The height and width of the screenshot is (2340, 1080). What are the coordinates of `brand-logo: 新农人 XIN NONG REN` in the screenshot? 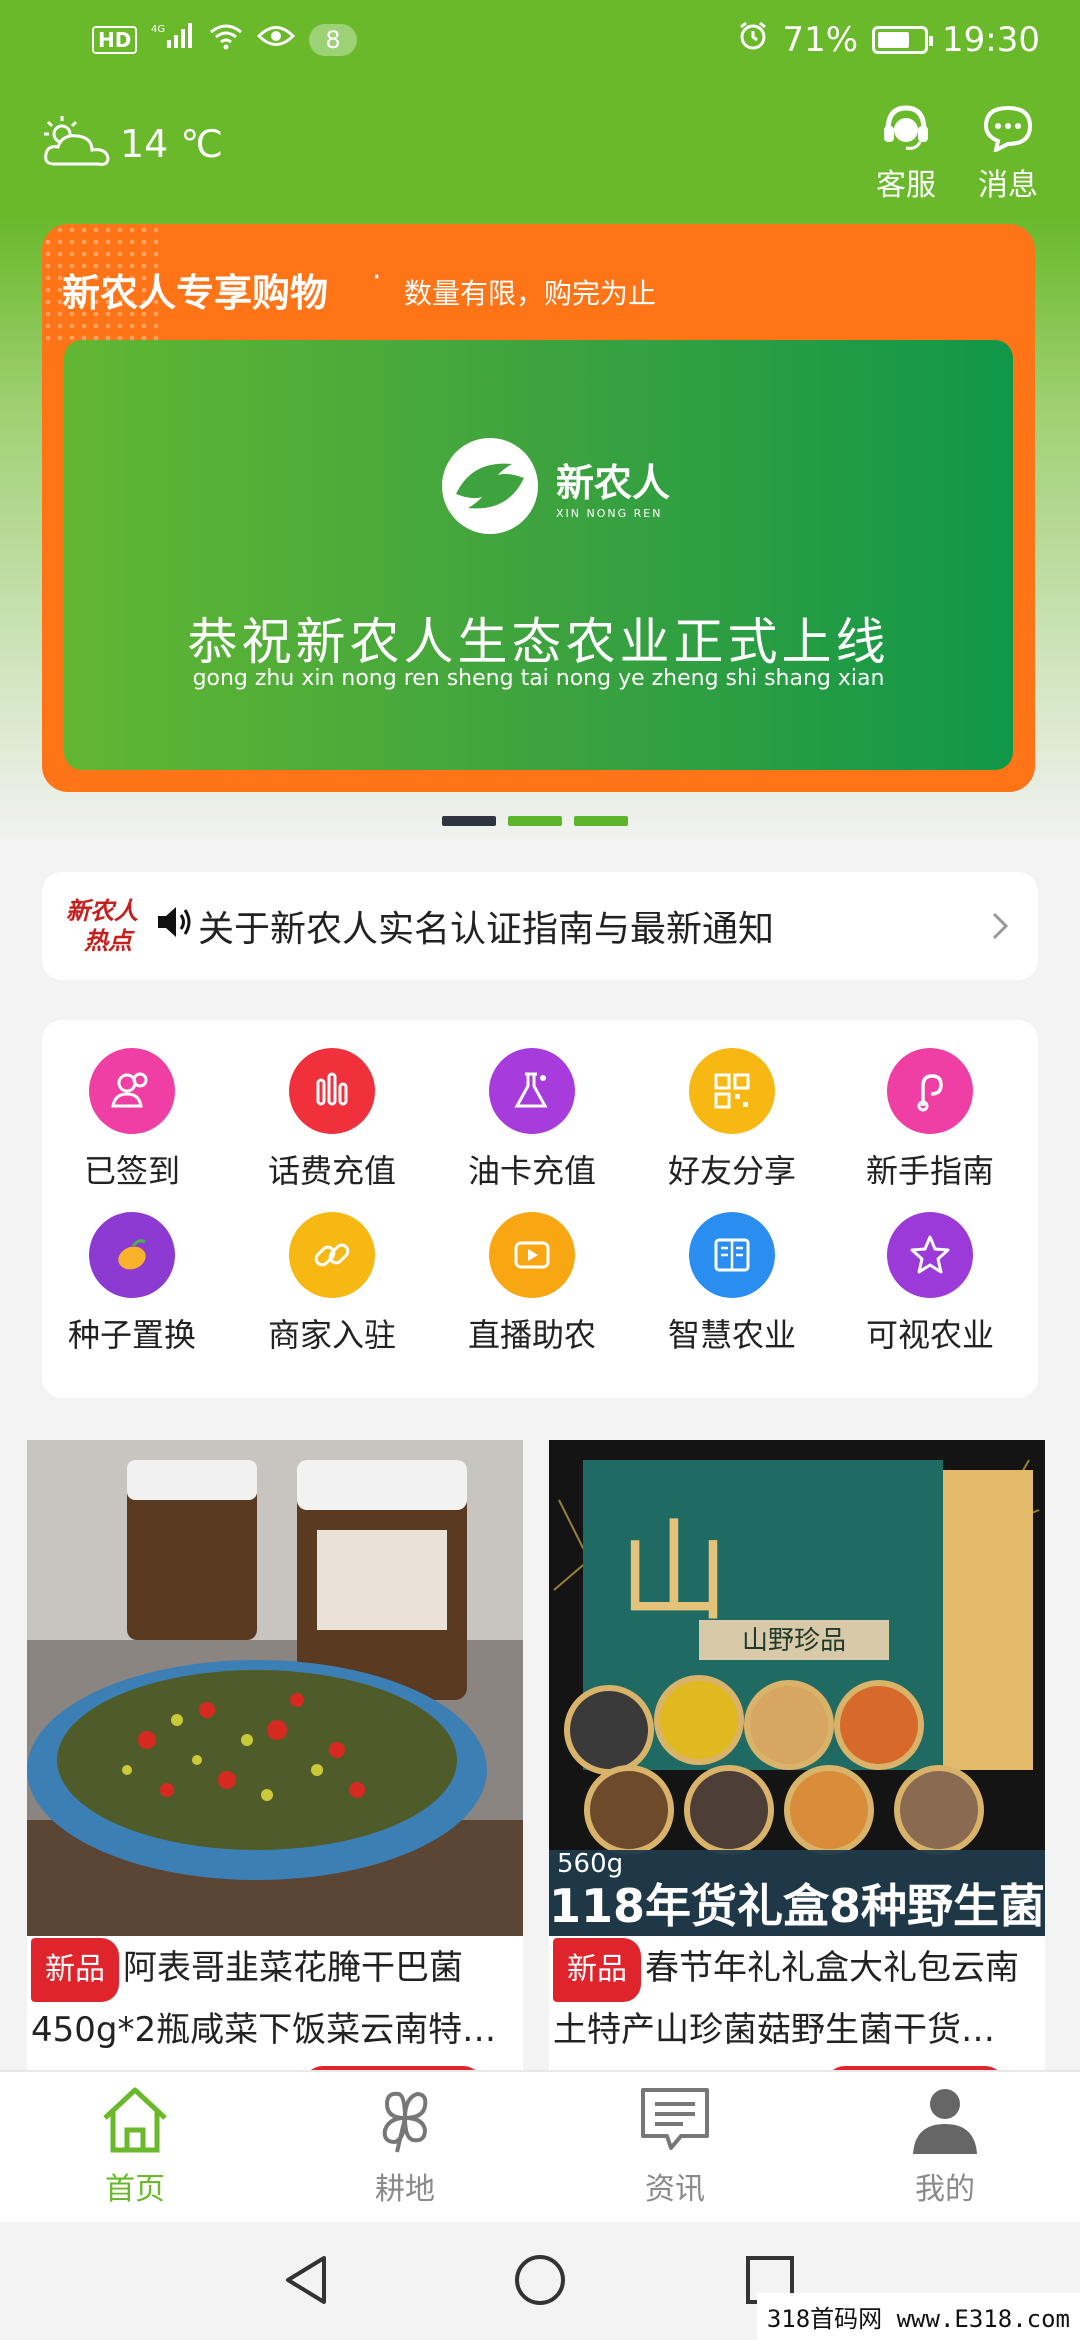 It's located at (556, 486).